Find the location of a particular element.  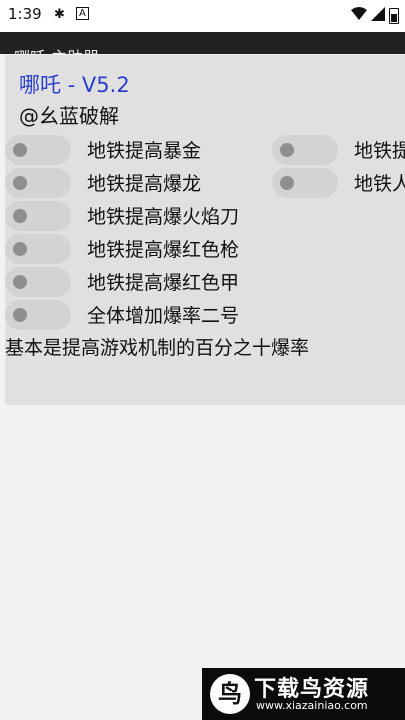

a-icon: A is located at coordinates (82, 13).